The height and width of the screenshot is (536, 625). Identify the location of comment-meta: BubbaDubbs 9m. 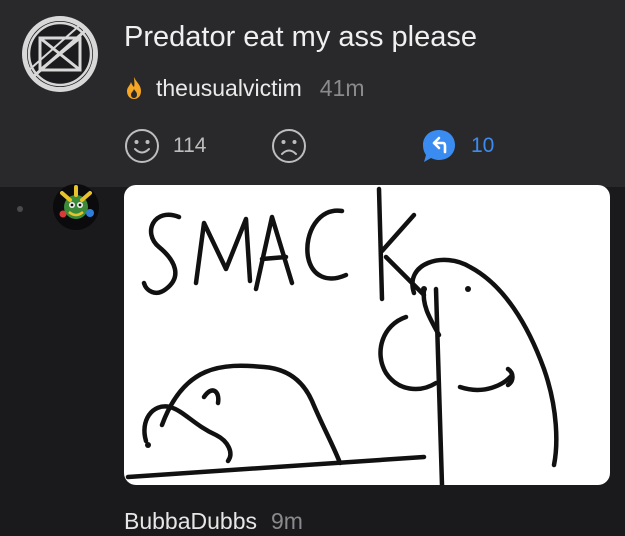
(213, 521).